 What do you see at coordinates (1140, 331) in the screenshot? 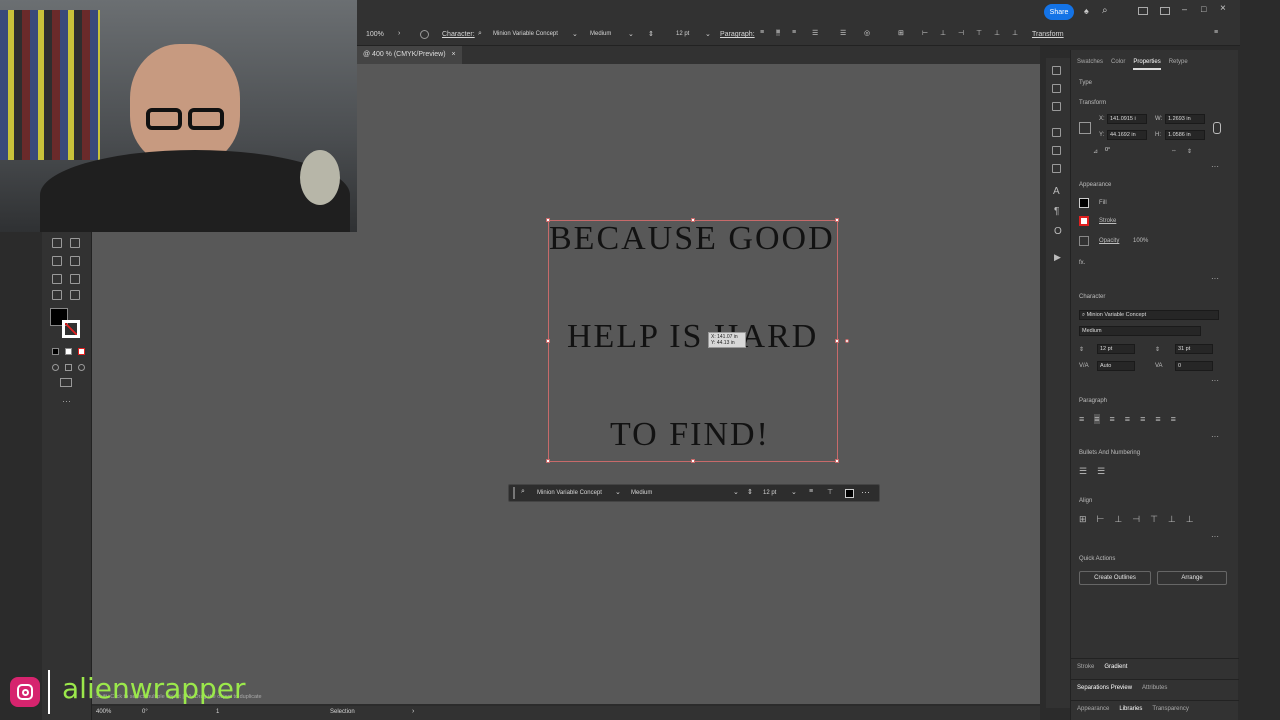
I see `font-style-field: Medium` at bounding box center [1140, 331].